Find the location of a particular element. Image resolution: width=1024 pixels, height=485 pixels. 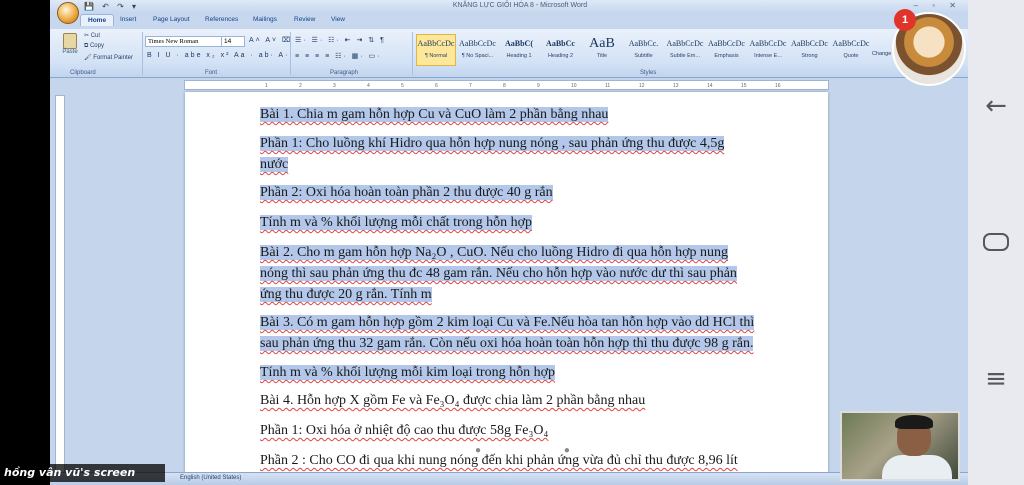

style-swatch: AaBbCc. Subtitle is located at coordinates (644, 50).